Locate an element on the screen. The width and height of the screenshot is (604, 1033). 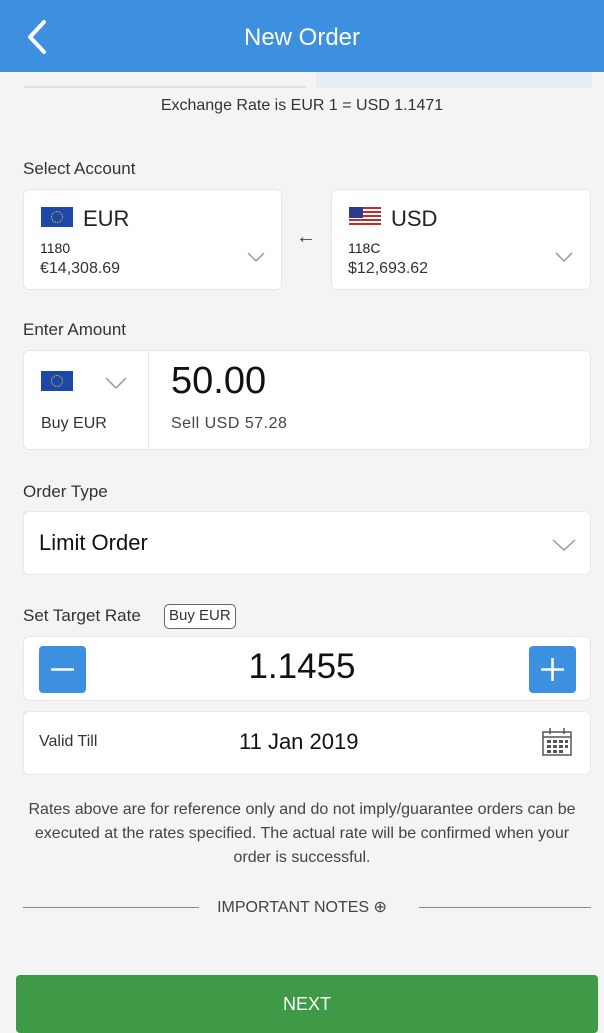
valid-till-date: 11 Jan 2019 is located at coordinates (298, 742).